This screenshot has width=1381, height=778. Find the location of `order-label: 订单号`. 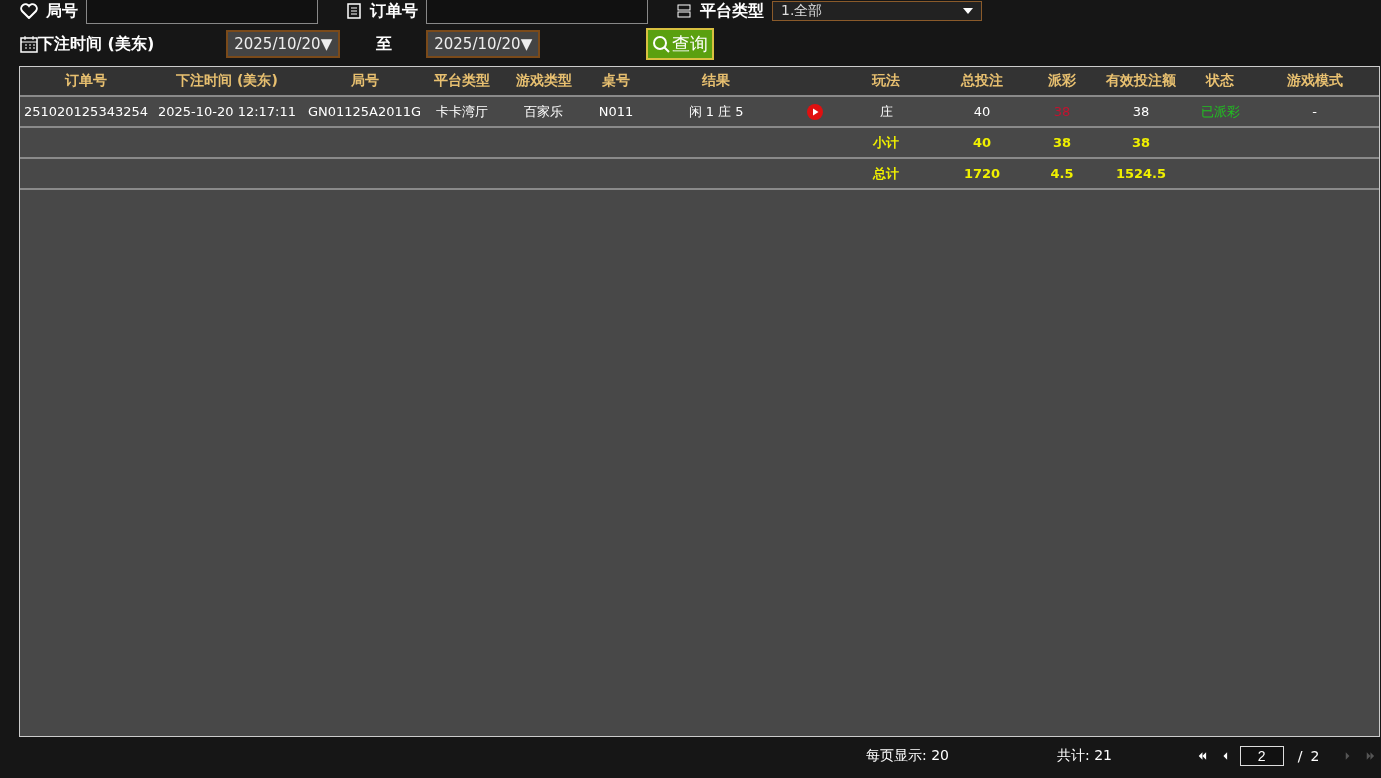

order-label: 订单号 is located at coordinates (394, 11).